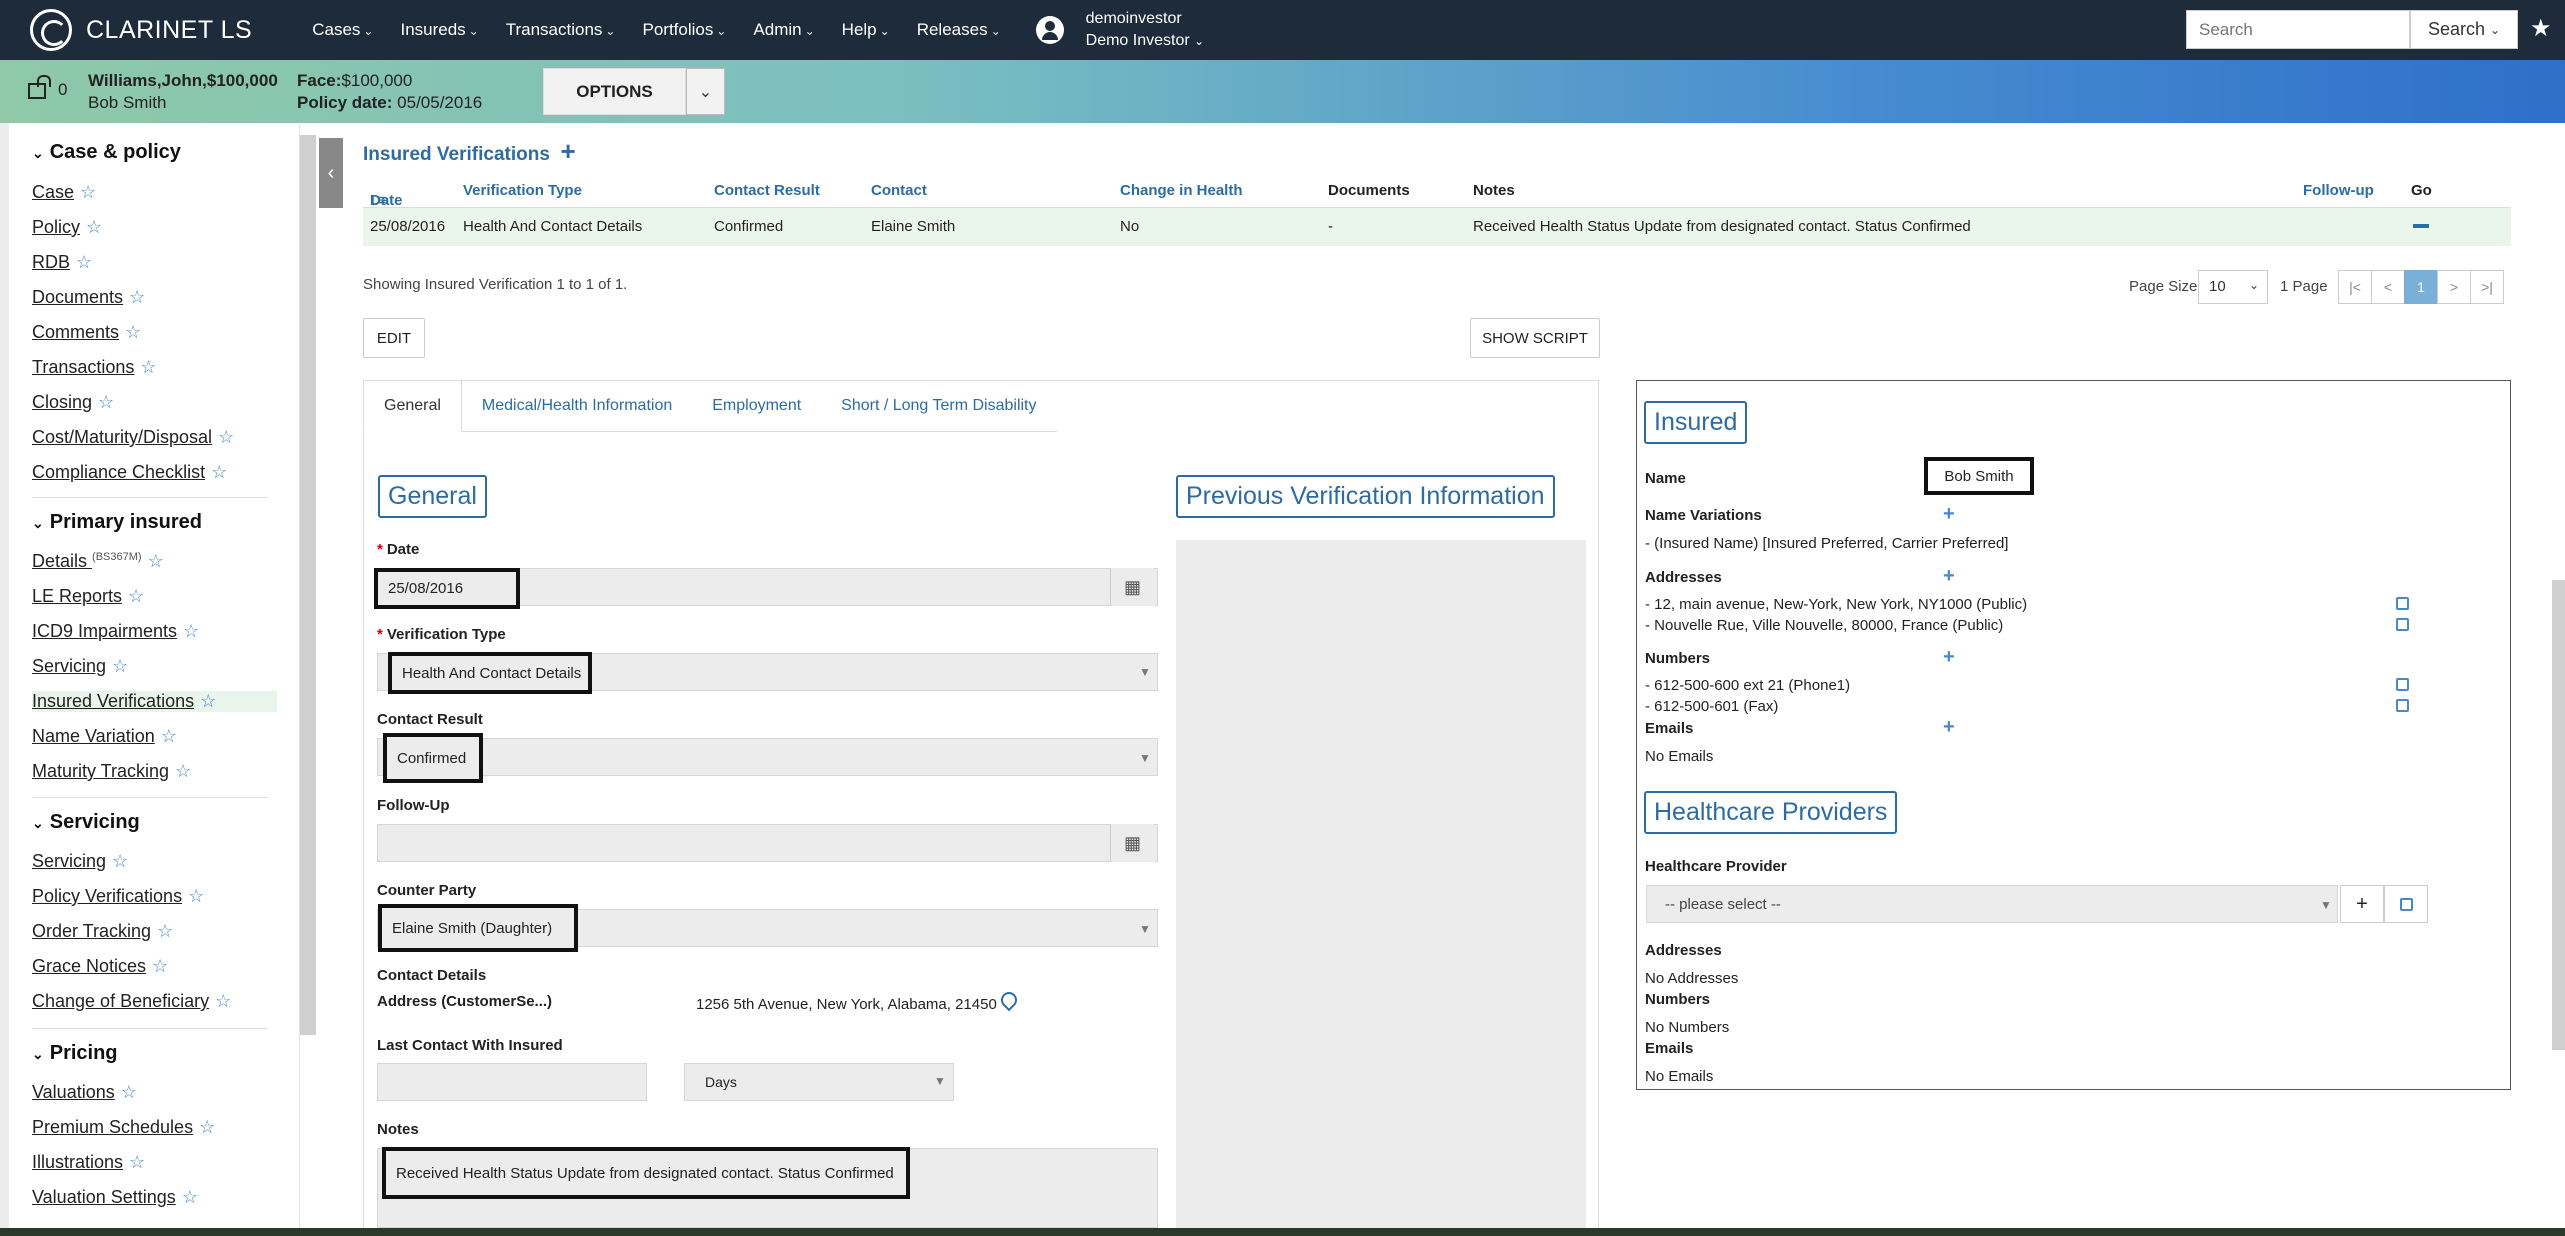 This screenshot has width=2565, height=1236. Describe the element at coordinates (439, 30) in the screenshot. I see `nav-insureds: Insureds ⌄` at that location.